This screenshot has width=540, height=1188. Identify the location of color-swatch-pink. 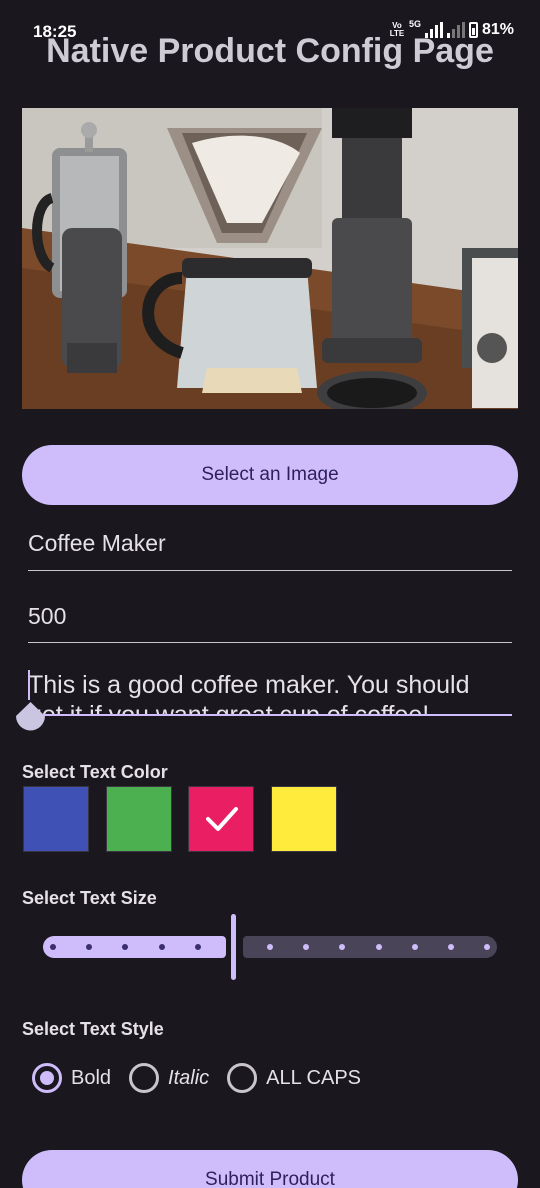
(221, 819).